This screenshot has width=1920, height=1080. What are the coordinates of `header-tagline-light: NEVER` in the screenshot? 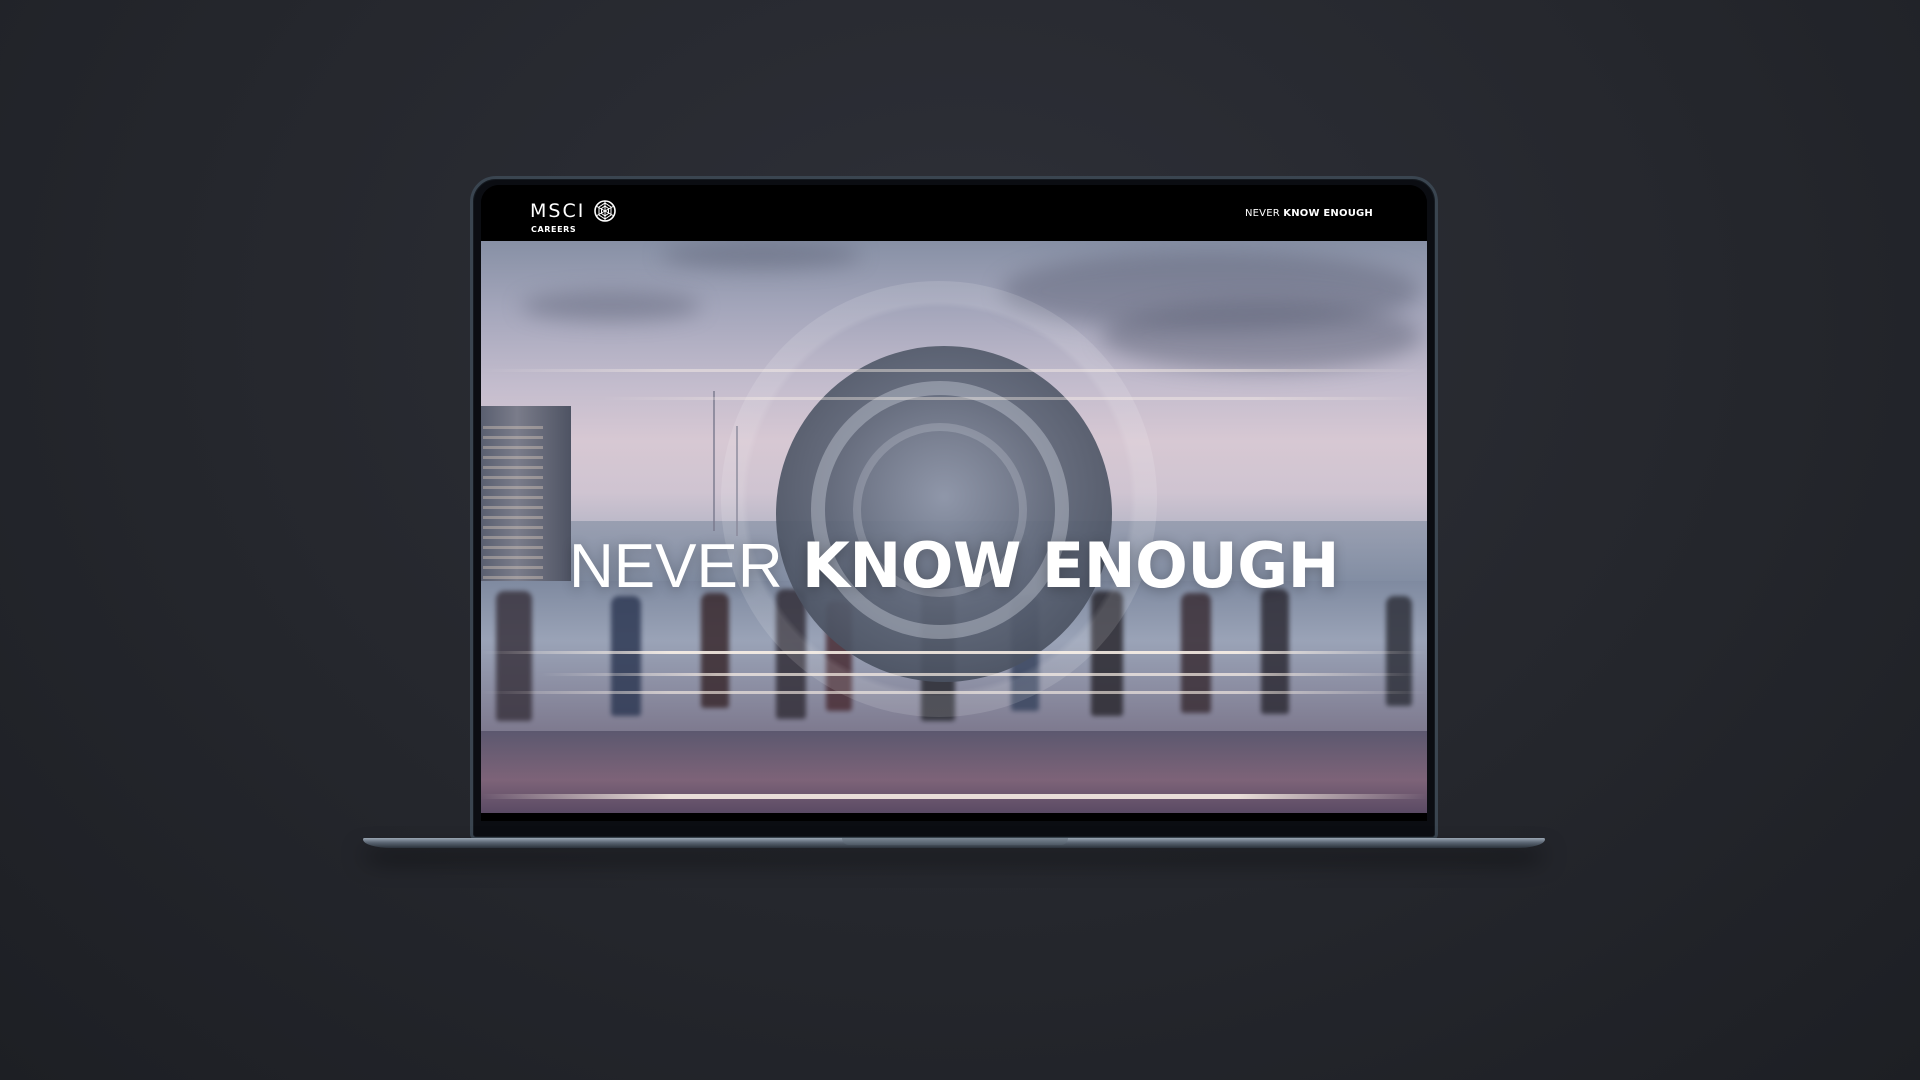 It's located at (1262, 213).